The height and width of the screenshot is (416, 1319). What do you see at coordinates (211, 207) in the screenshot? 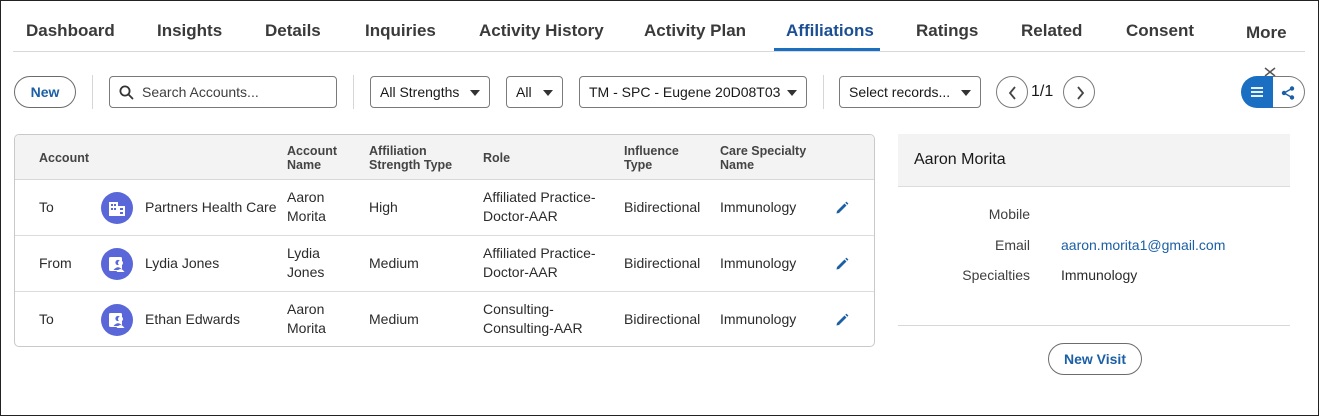
I see `cell-account: Partners Health Care` at bounding box center [211, 207].